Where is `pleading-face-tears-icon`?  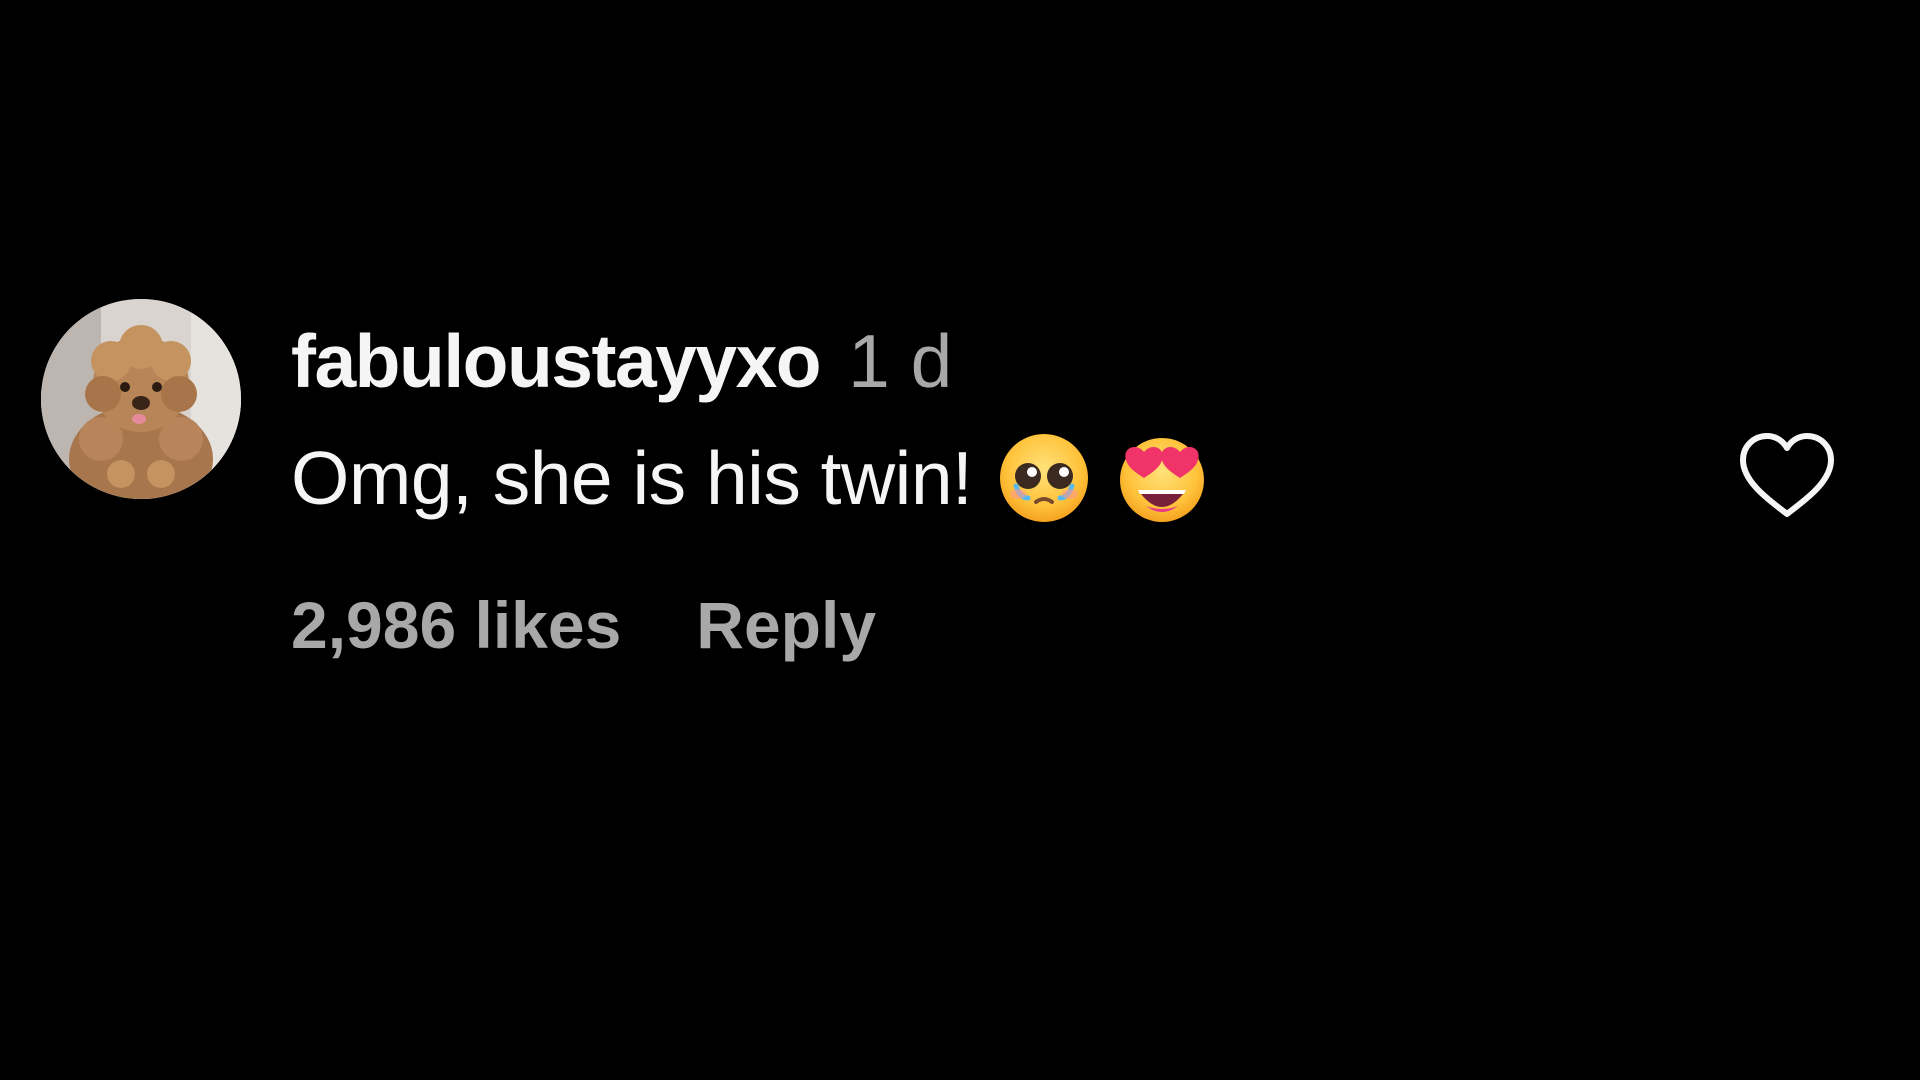
pleading-face-tears-icon is located at coordinates (1044, 478).